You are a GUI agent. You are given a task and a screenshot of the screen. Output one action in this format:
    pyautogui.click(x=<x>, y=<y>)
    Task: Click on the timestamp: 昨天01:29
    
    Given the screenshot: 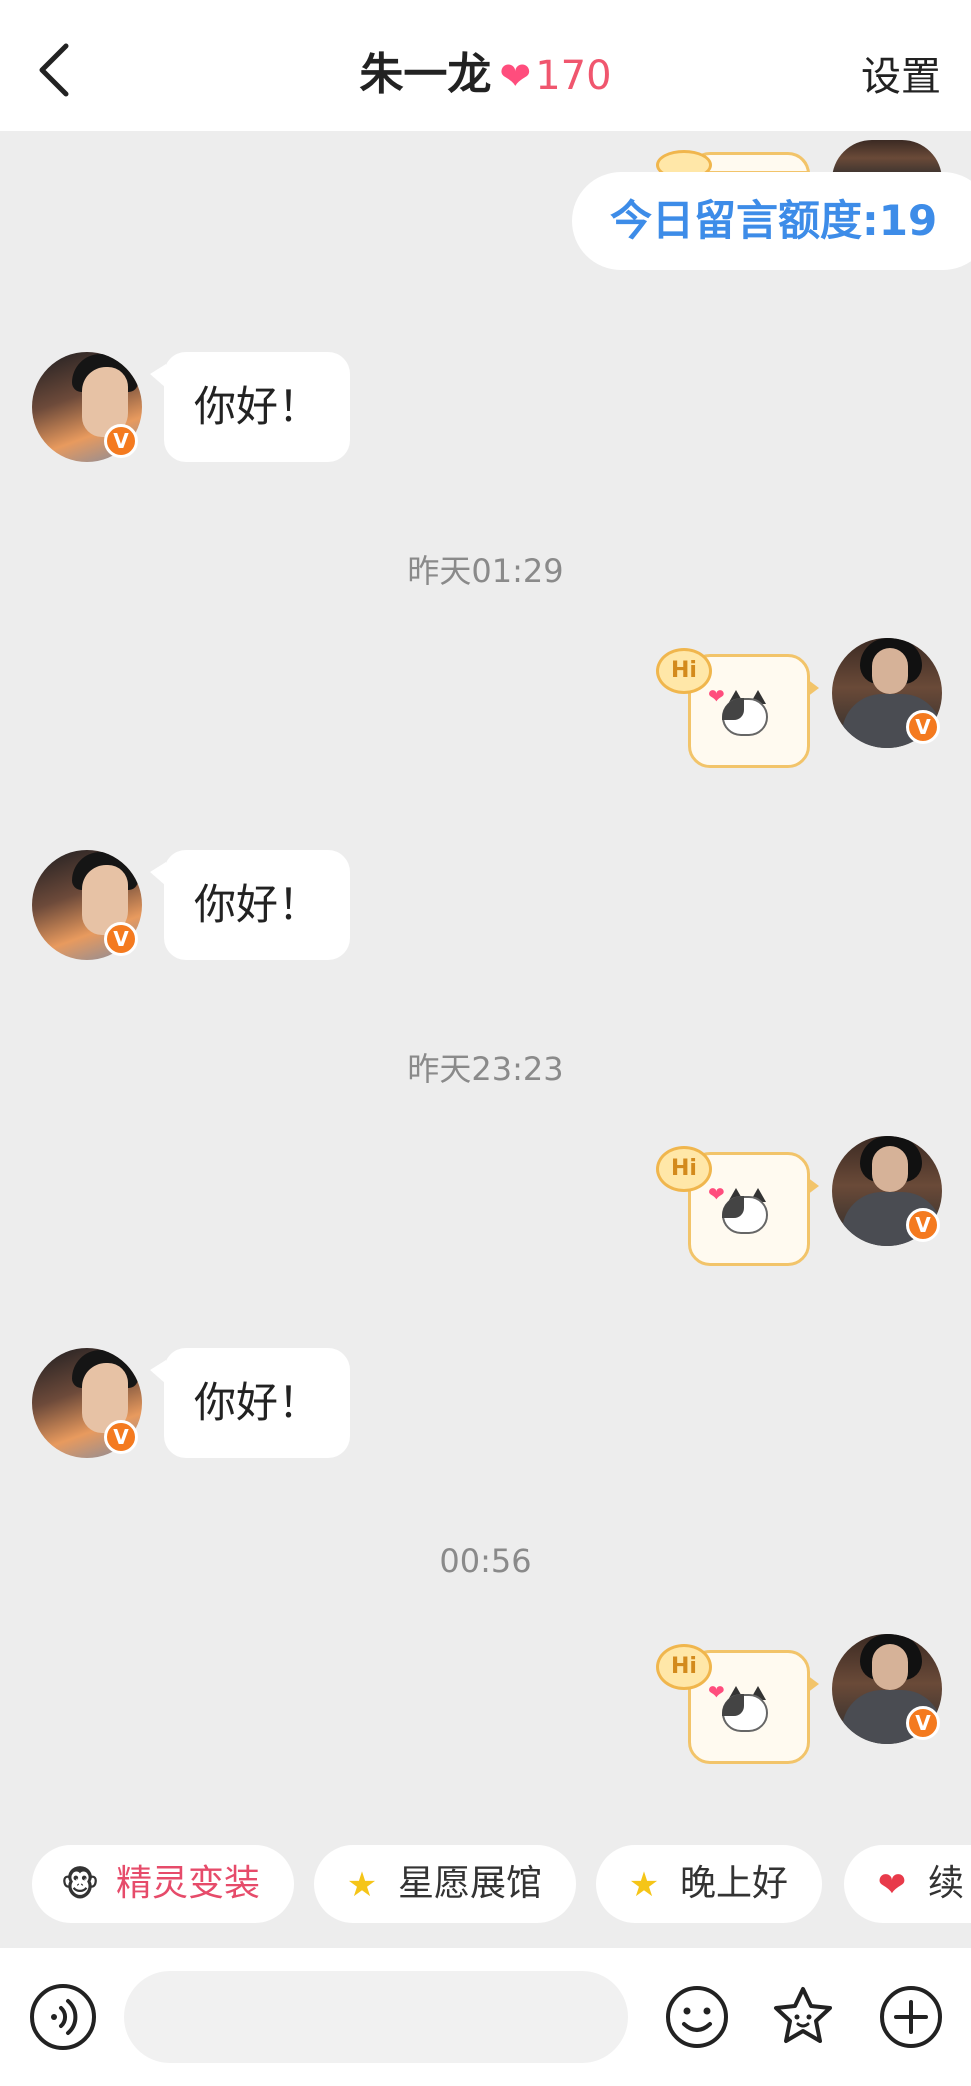 What is the action you would take?
    pyautogui.click(x=485, y=571)
    